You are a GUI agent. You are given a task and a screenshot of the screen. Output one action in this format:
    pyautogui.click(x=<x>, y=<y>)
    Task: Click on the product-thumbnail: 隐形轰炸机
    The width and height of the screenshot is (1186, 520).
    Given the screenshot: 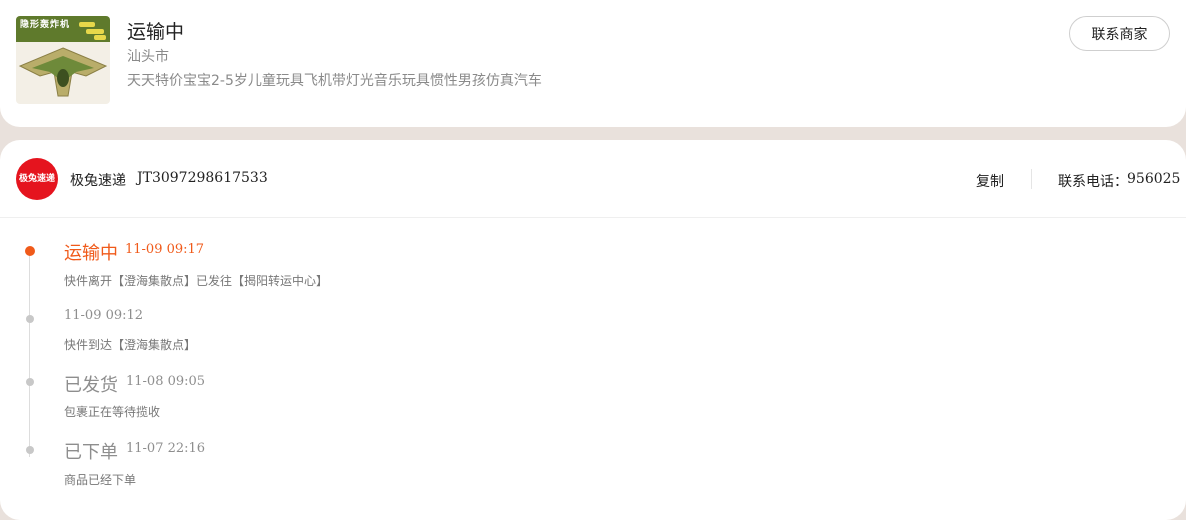 What is the action you would take?
    pyautogui.click(x=63, y=60)
    